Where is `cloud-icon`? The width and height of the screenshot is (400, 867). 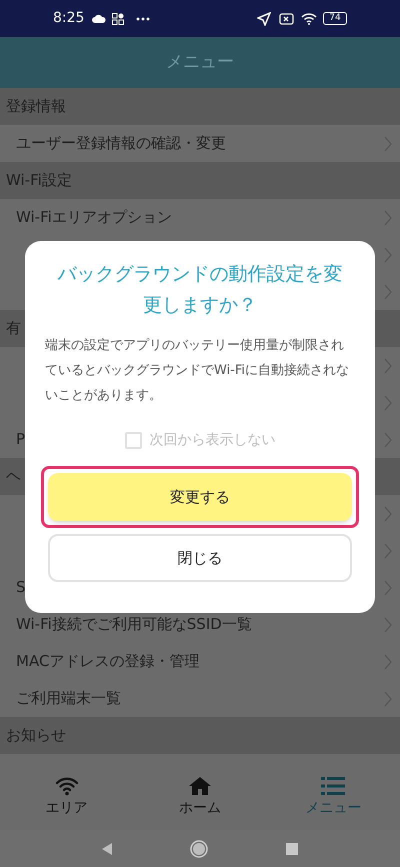
cloud-icon is located at coordinates (99, 18).